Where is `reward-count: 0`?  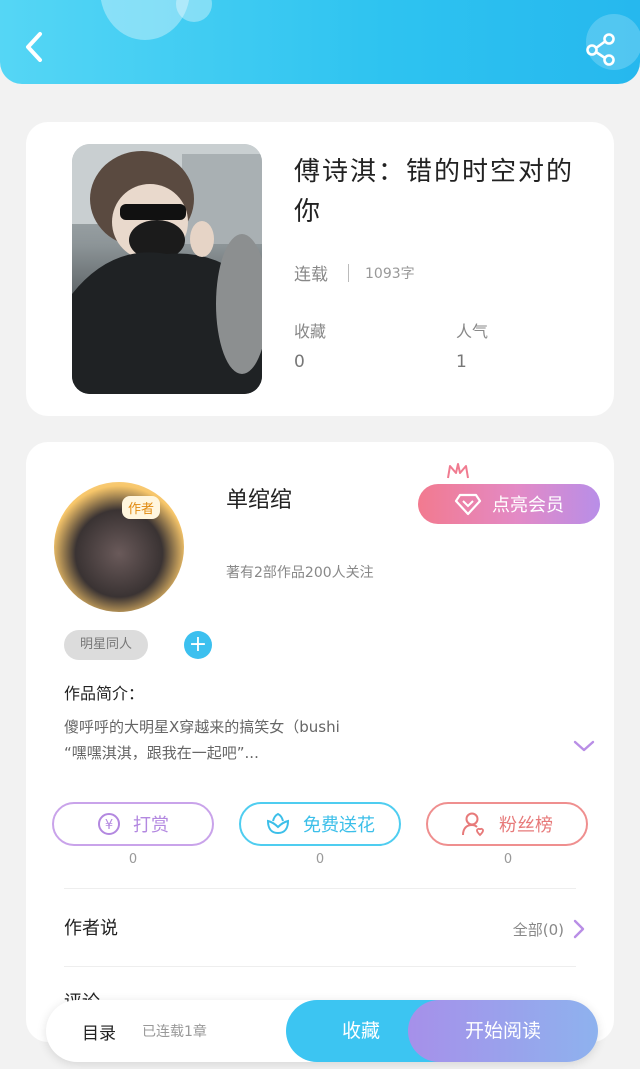
reward-count: 0 is located at coordinates (133, 859).